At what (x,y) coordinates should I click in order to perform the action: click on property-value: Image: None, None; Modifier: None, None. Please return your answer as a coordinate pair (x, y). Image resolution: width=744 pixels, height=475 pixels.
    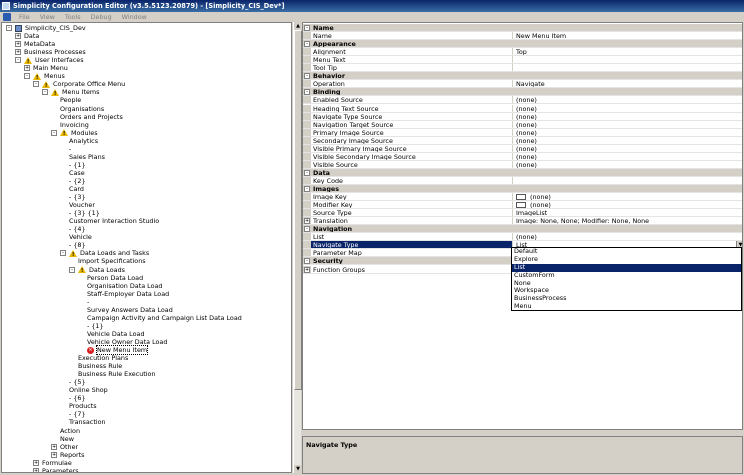
    Looking at the image, I should click on (627, 220).